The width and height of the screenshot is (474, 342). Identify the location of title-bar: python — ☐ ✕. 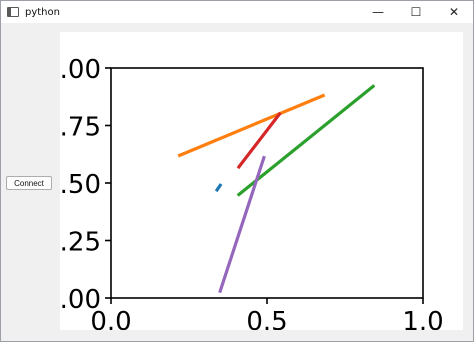
(237, 12).